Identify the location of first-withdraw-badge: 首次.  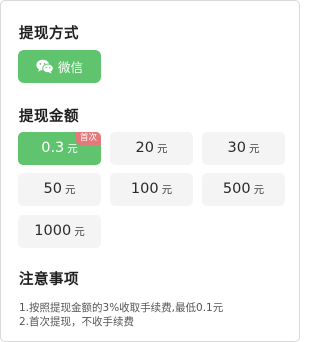
(88, 138).